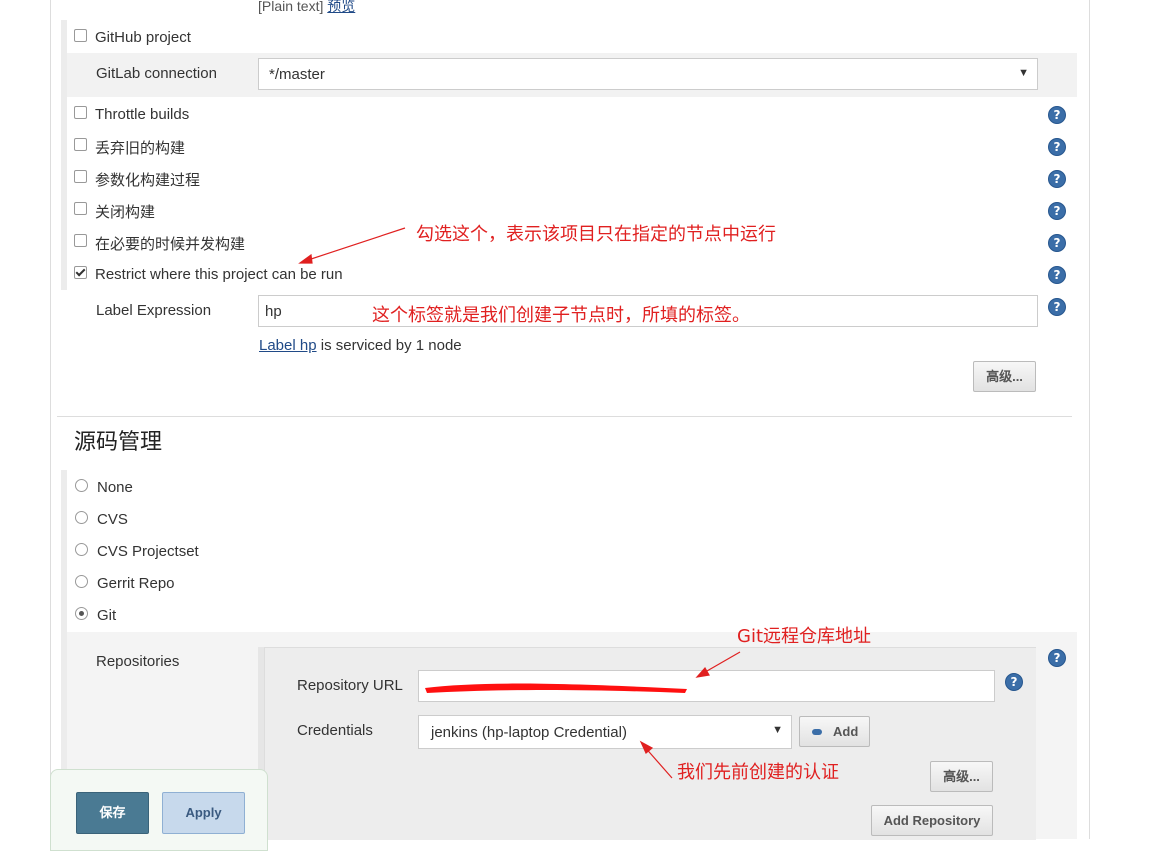  What do you see at coordinates (353, 245) in the screenshot?
I see `arrow-restrict` at bounding box center [353, 245].